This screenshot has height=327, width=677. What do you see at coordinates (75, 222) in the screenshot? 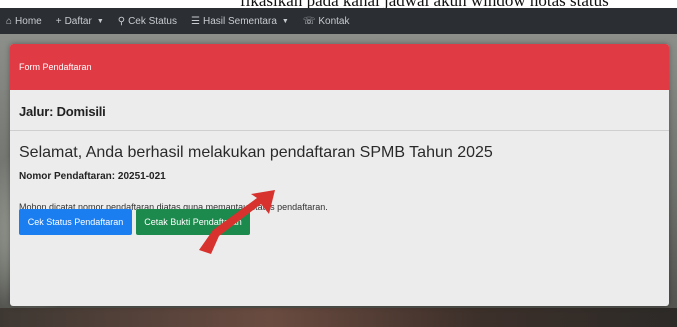
I see `cek-status-button: Cek Status Pendaftaran` at bounding box center [75, 222].